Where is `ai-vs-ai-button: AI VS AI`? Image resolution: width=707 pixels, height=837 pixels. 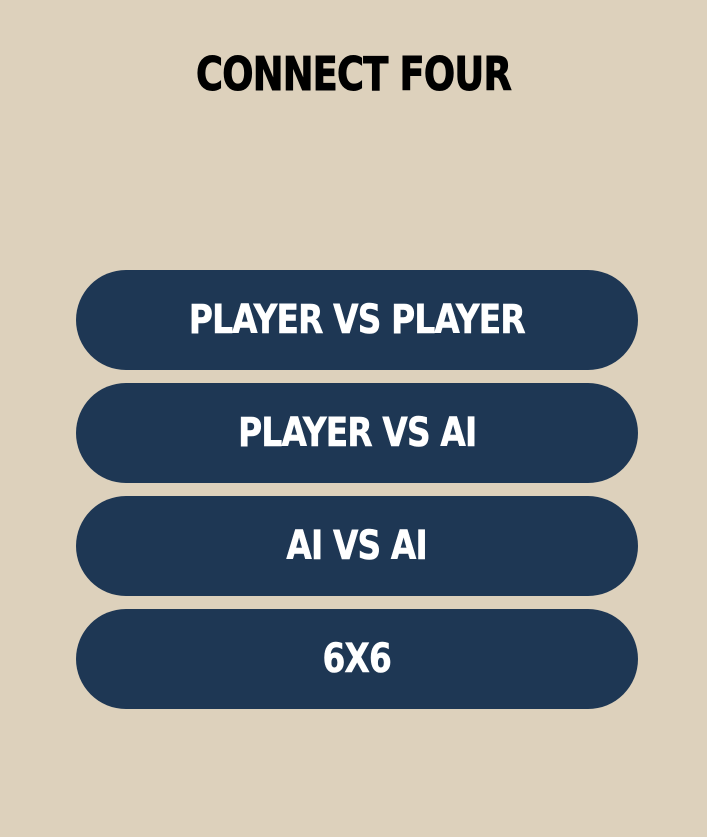 ai-vs-ai-button: AI VS AI is located at coordinates (357, 546).